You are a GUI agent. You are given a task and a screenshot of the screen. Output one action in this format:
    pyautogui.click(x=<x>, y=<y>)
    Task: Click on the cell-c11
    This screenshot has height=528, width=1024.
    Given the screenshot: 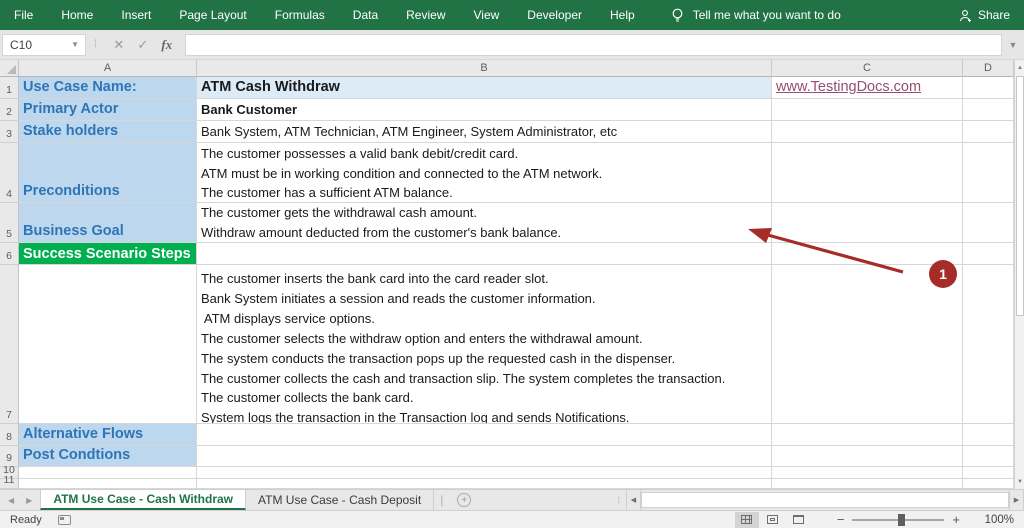 What is the action you would take?
    pyautogui.click(x=867, y=484)
    